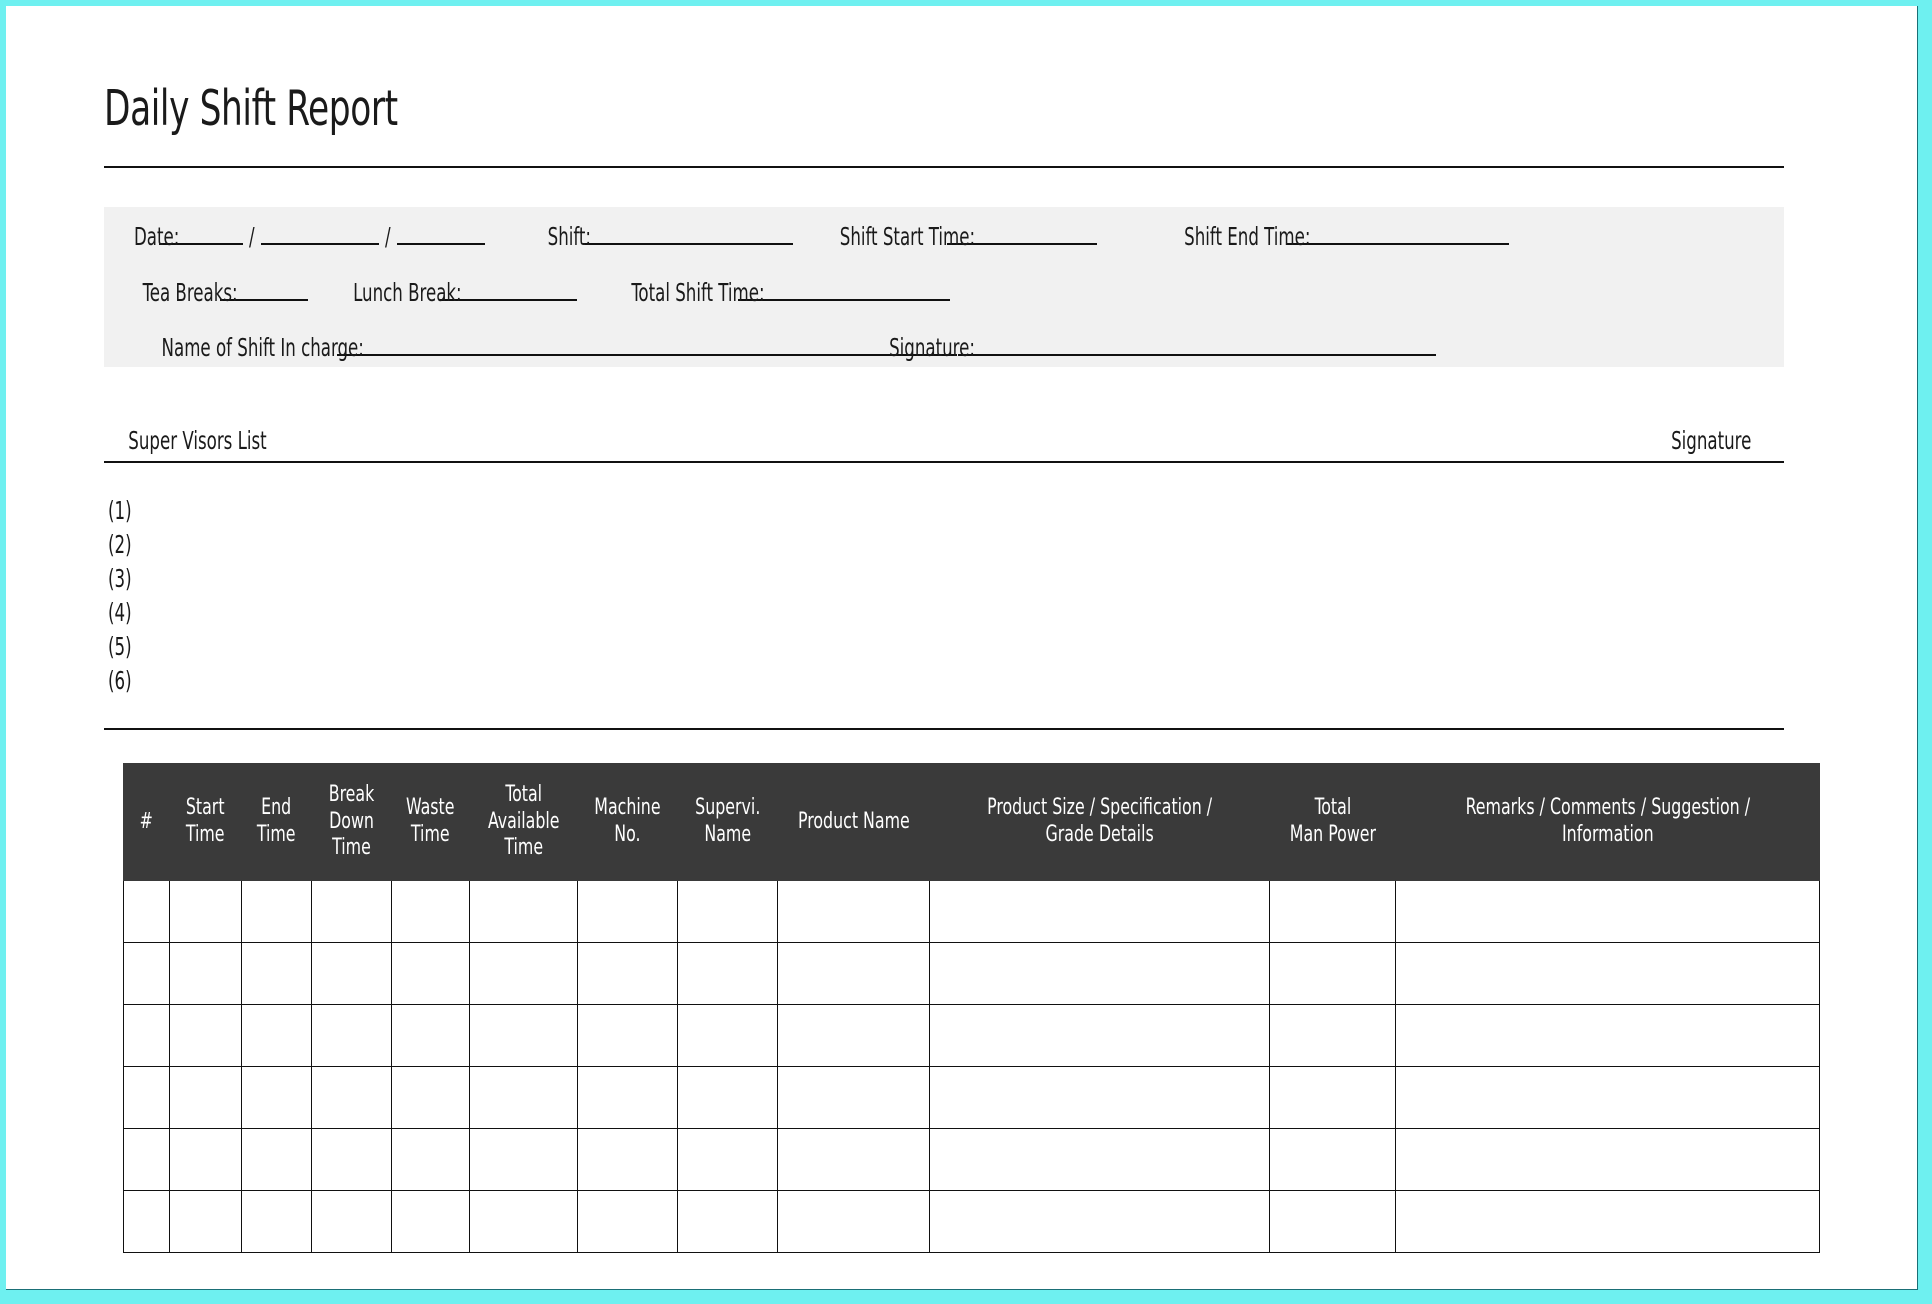 The height and width of the screenshot is (1304, 1932). What do you see at coordinates (430, 821) in the screenshot?
I see `column-header-waste-time-text: Waste Time` at bounding box center [430, 821].